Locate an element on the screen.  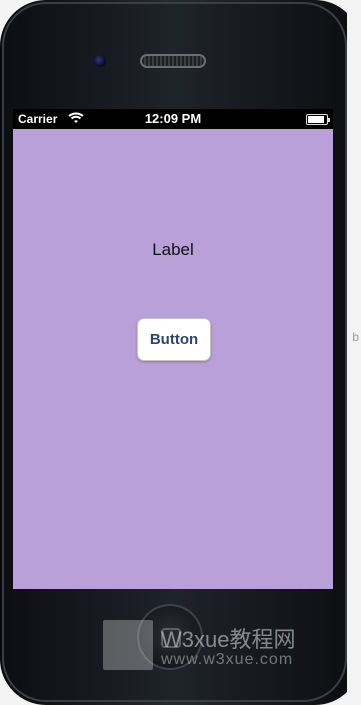
battery-level is located at coordinates (316, 119).